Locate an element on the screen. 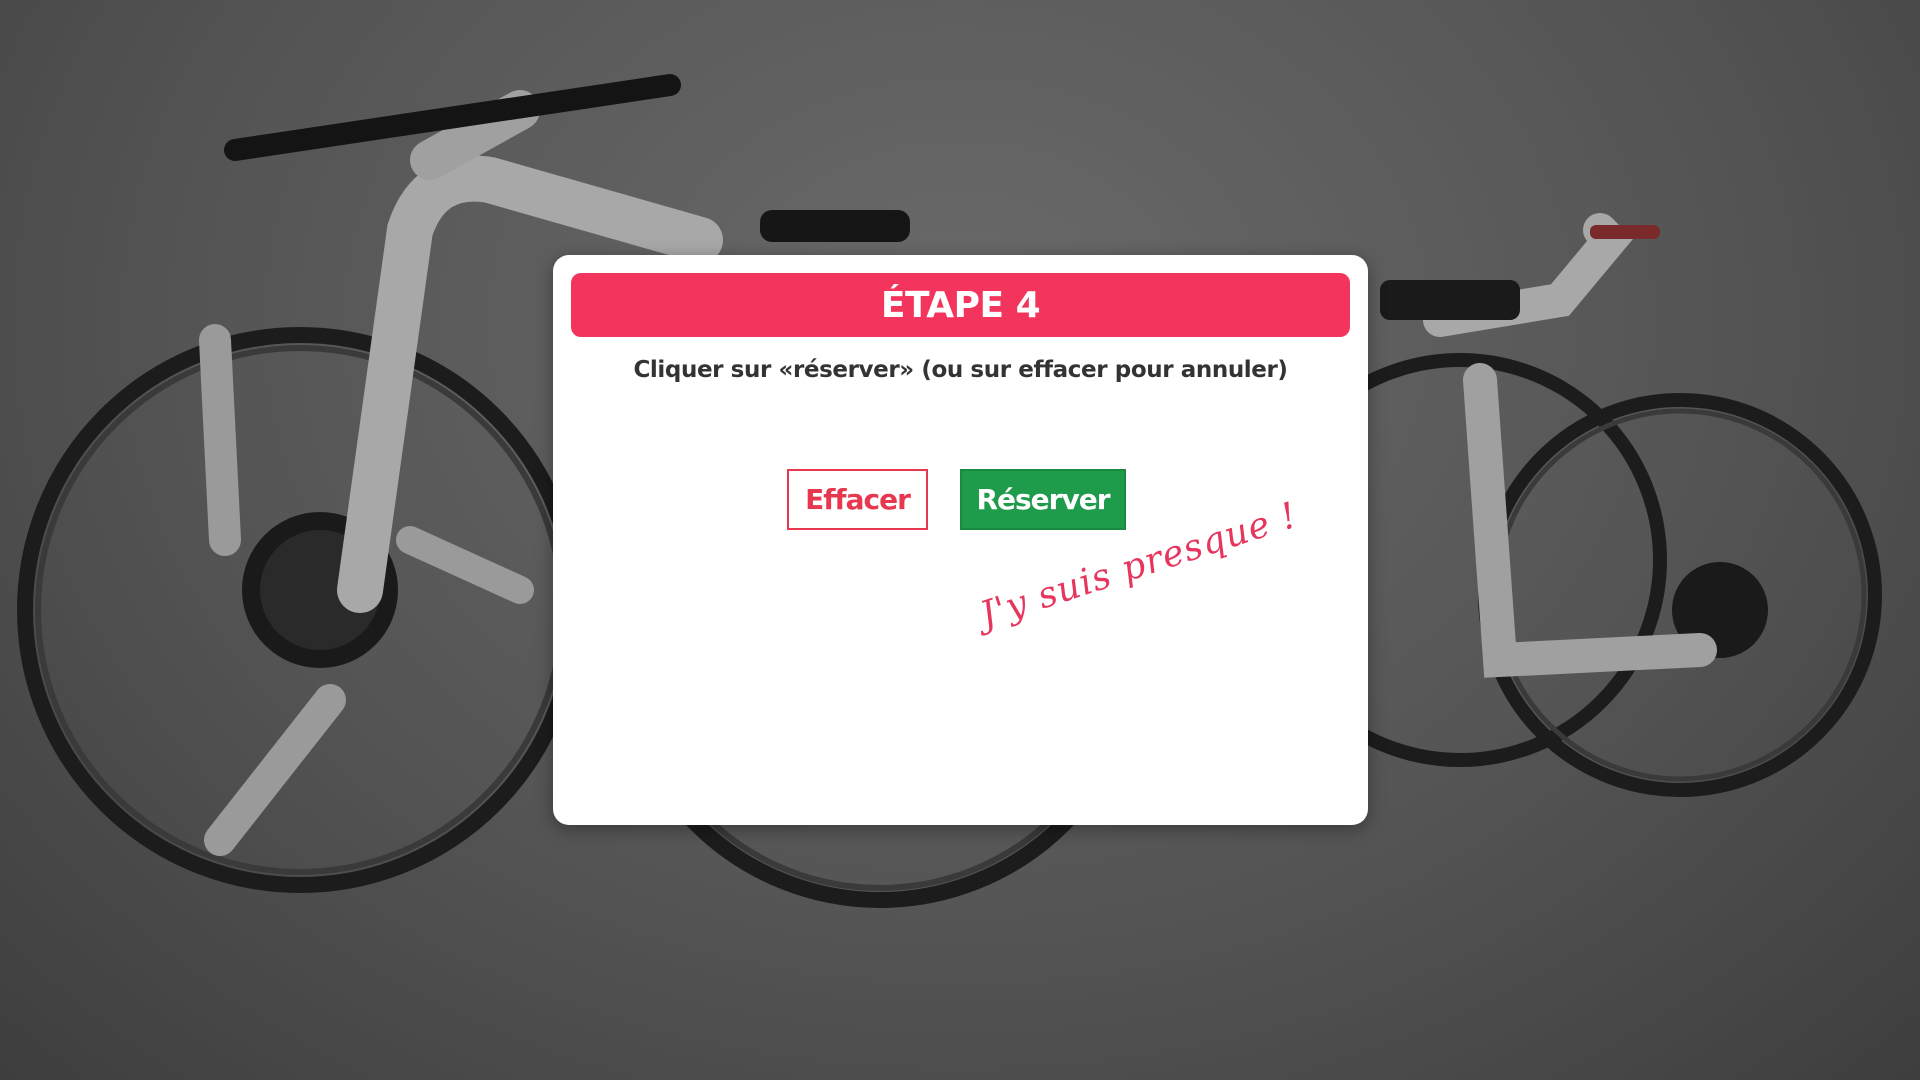  step-title: ÉTAPE 4 is located at coordinates (960, 305).